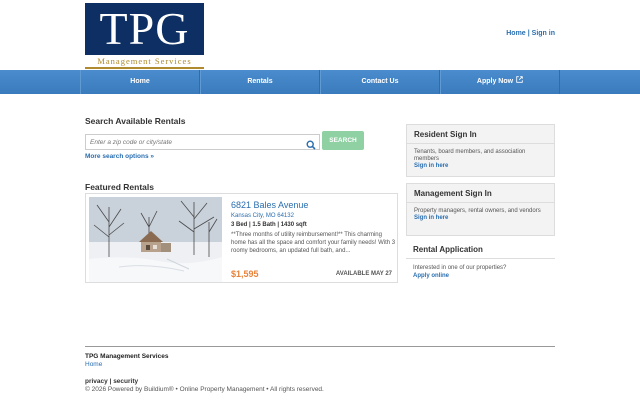 The height and width of the screenshot is (400, 640). Describe the element at coordinates (144, 29) in the screenshot. I see `logo-mark: TPG` at that location.